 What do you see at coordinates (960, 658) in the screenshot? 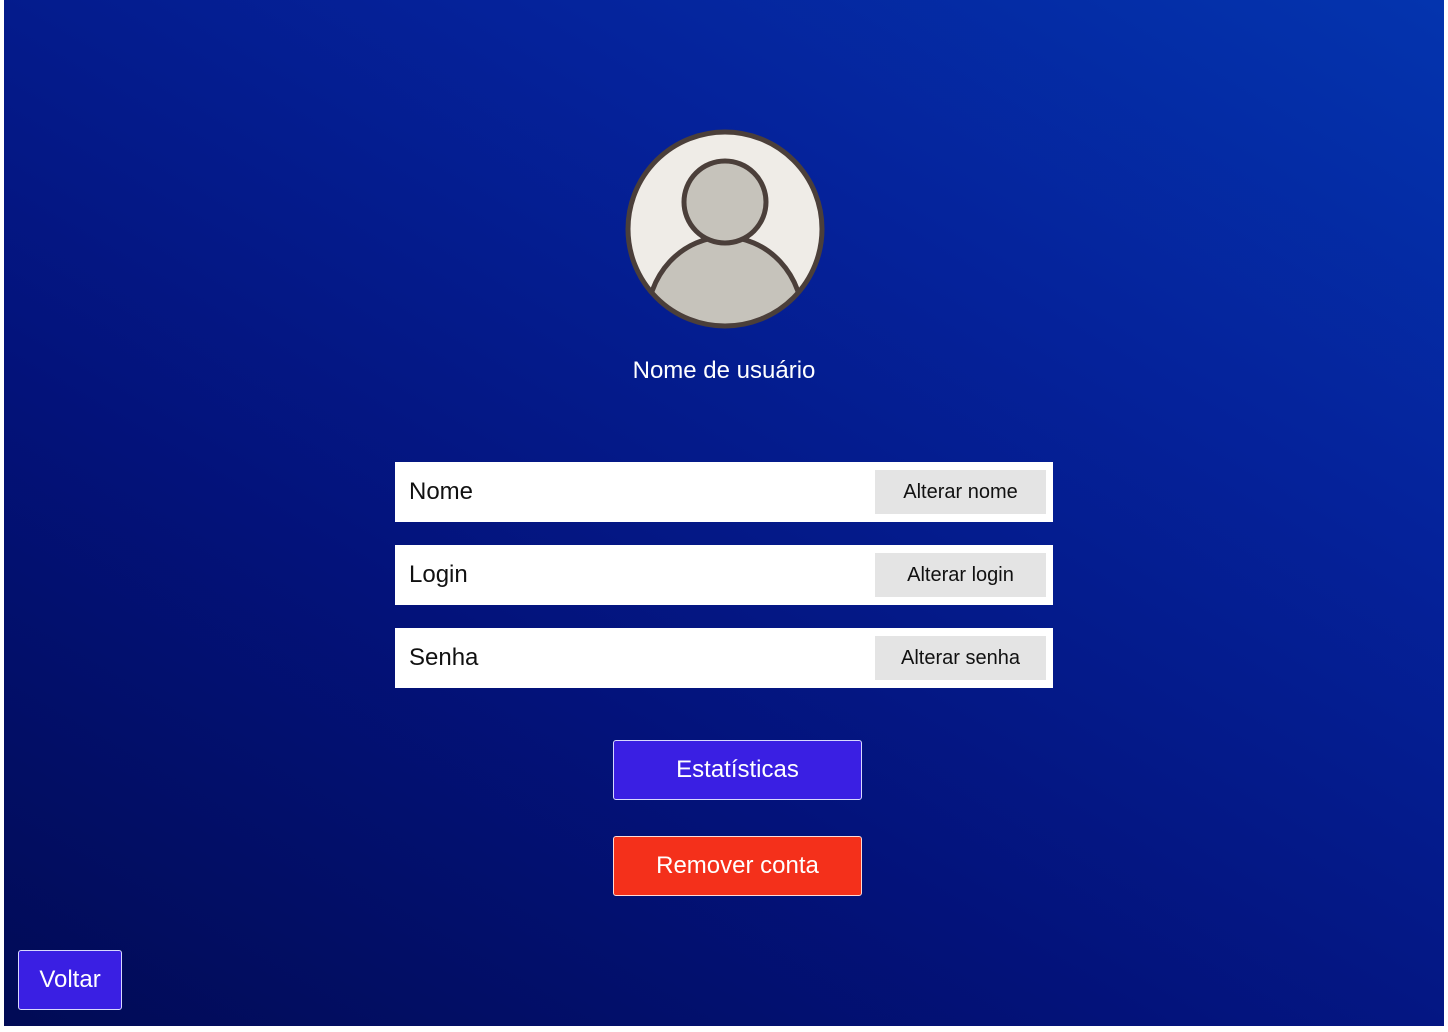
I see `change-password-button: Alterar senha` at bounding box center [960, 658].